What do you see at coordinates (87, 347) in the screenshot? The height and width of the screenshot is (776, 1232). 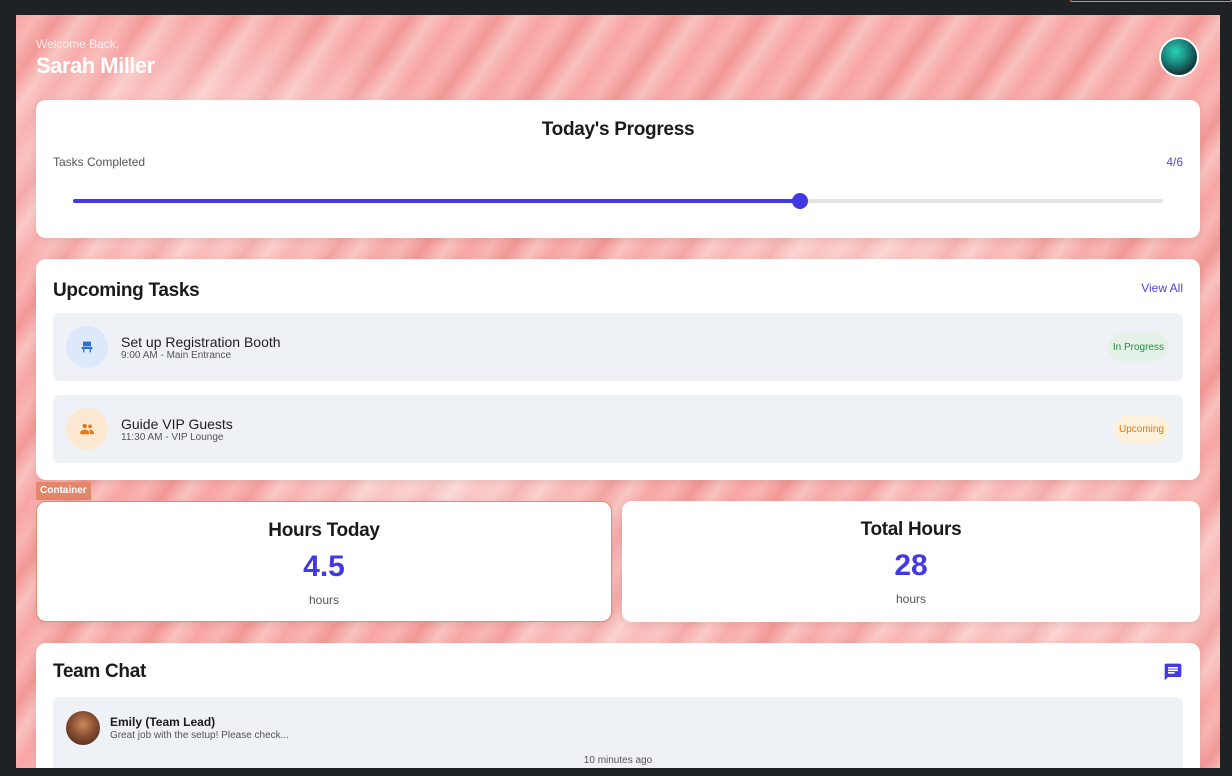 I see `chair-icon` at bounding box center [87, 347].